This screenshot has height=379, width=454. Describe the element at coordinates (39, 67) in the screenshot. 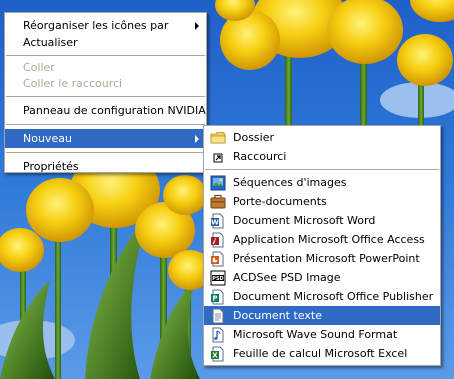

I see `menu-item-label: Coller` at that location.